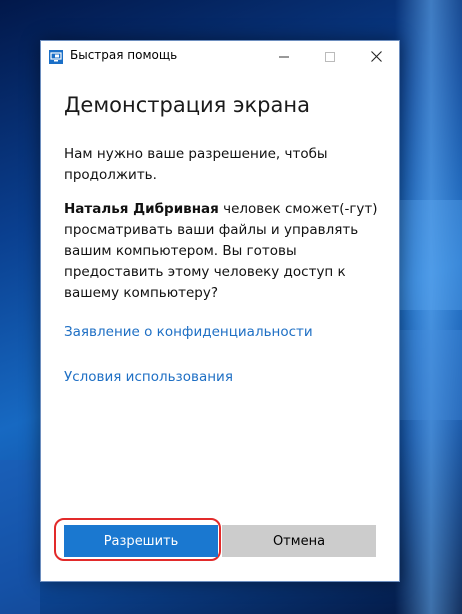 This screenshot has height=614, width=462. What do you see at coordinates (141, 209) in the screenshot?
I see `helper-name: Наталья Дибривная` at bounding box center [141, 209].